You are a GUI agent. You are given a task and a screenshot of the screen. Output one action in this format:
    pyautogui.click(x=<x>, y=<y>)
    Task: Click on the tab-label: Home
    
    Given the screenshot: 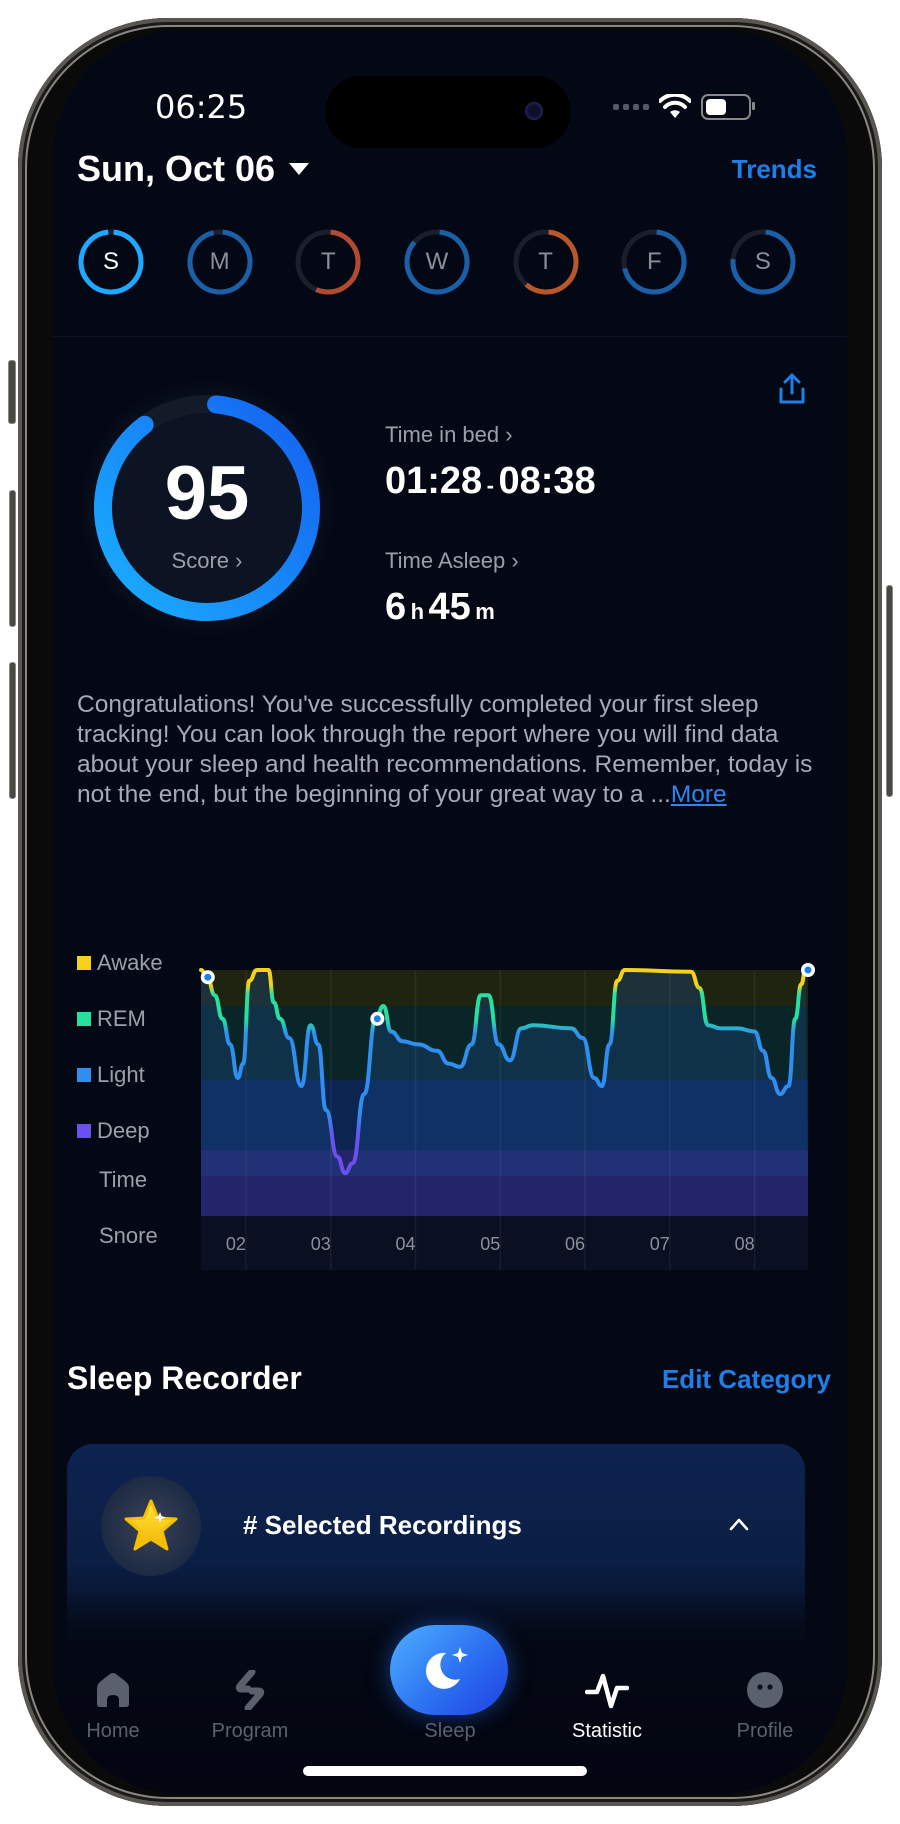 What is the action you would take?
    pyautogui.click(x=113, y=1731)
    